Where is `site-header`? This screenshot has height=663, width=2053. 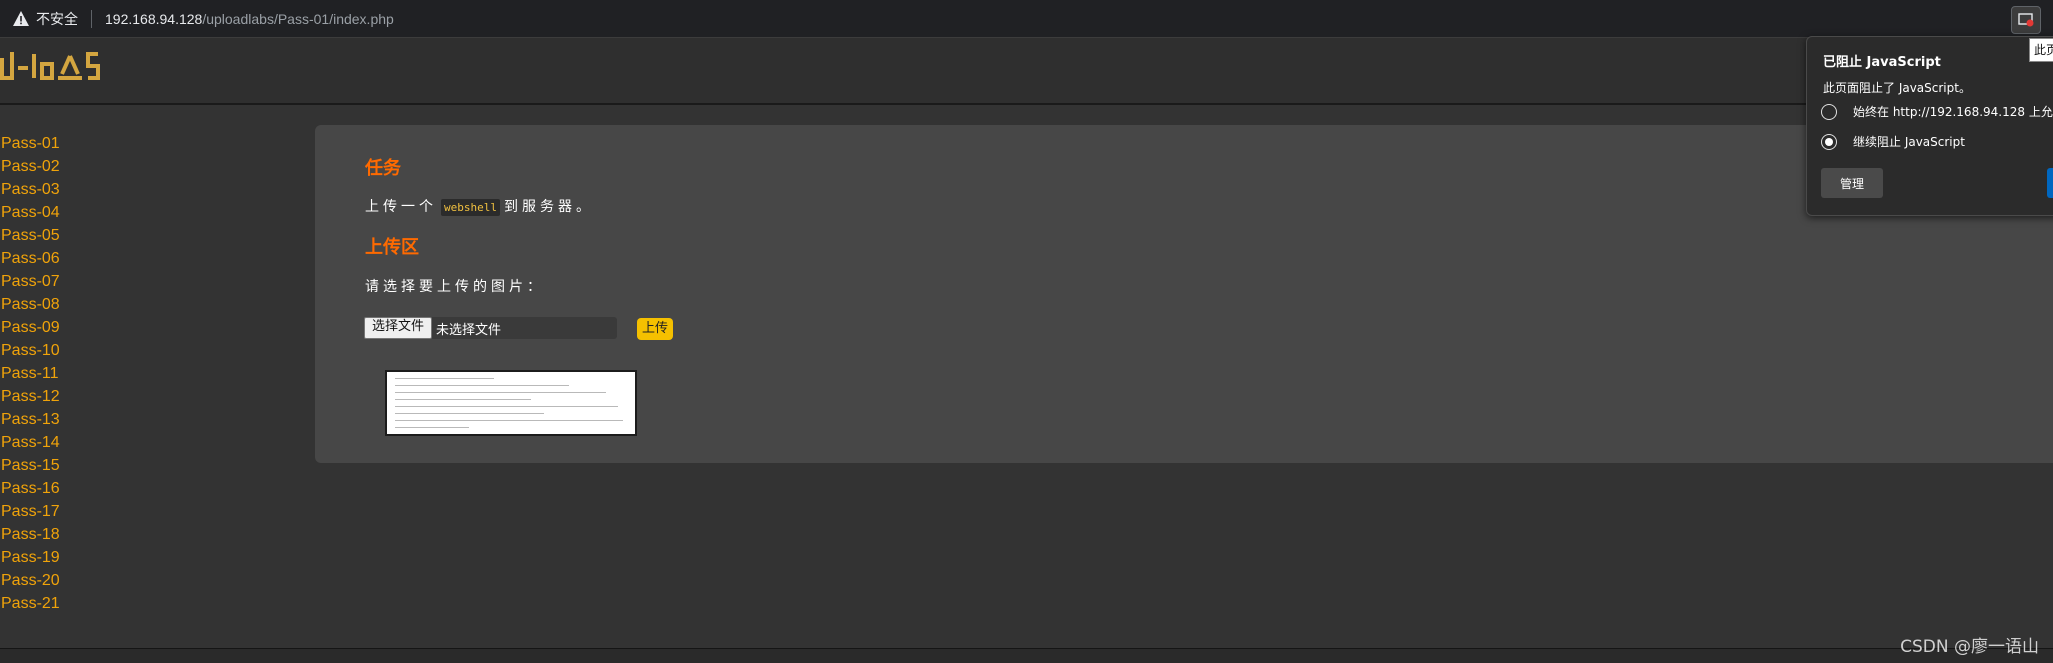 site-header is located at coordinates (1026, 71).